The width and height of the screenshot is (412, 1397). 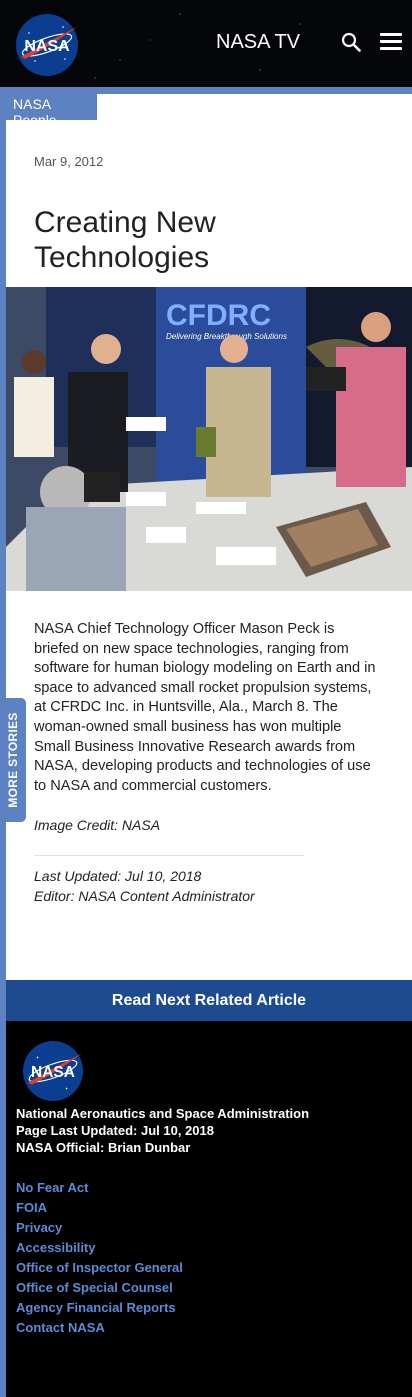 I want to click on more-stories-button: MORE STORIES, so click(x=13, y=760).